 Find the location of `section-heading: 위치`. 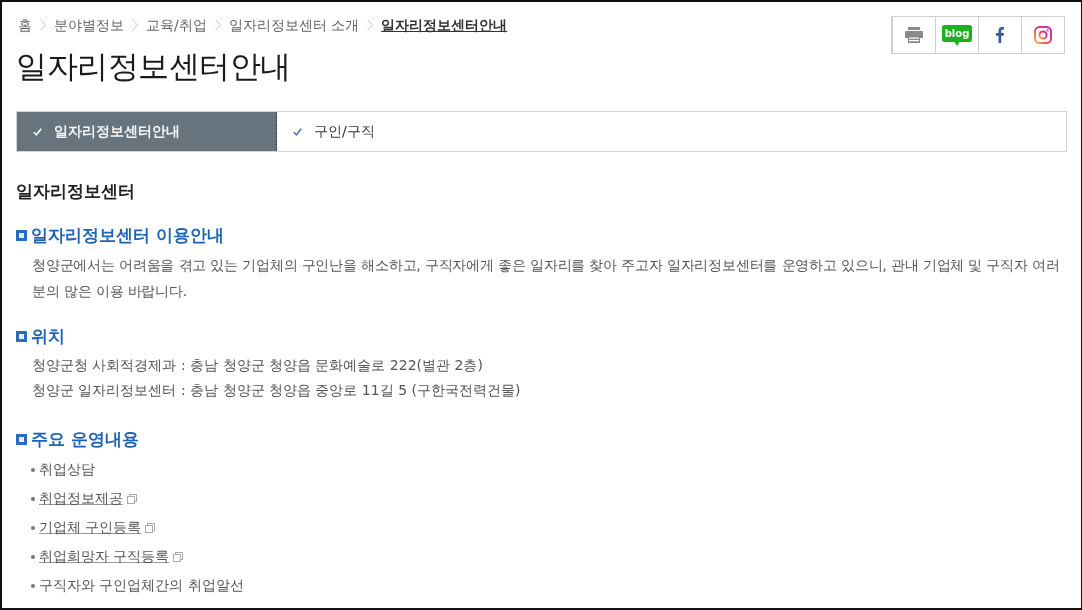

section-heading: 위치 is located at coordinates (48, 336).